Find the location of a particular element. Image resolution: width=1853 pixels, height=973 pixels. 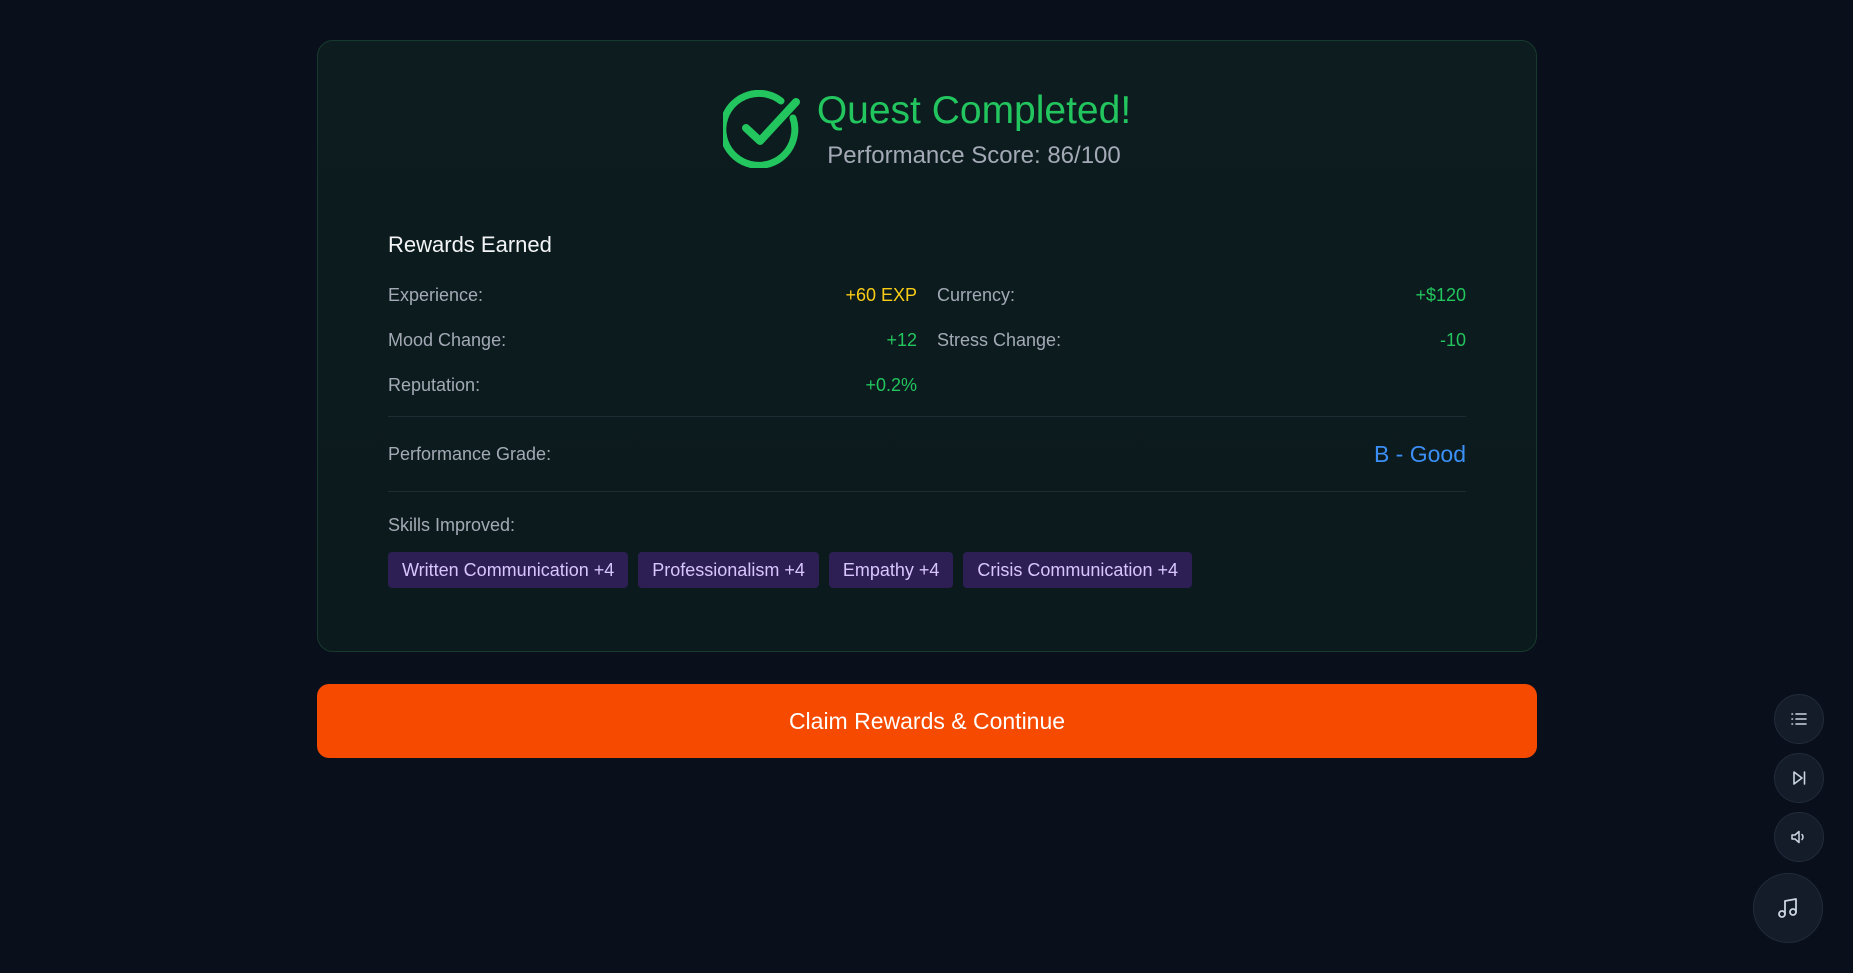

music-button is located at coordinates (1788, 908).